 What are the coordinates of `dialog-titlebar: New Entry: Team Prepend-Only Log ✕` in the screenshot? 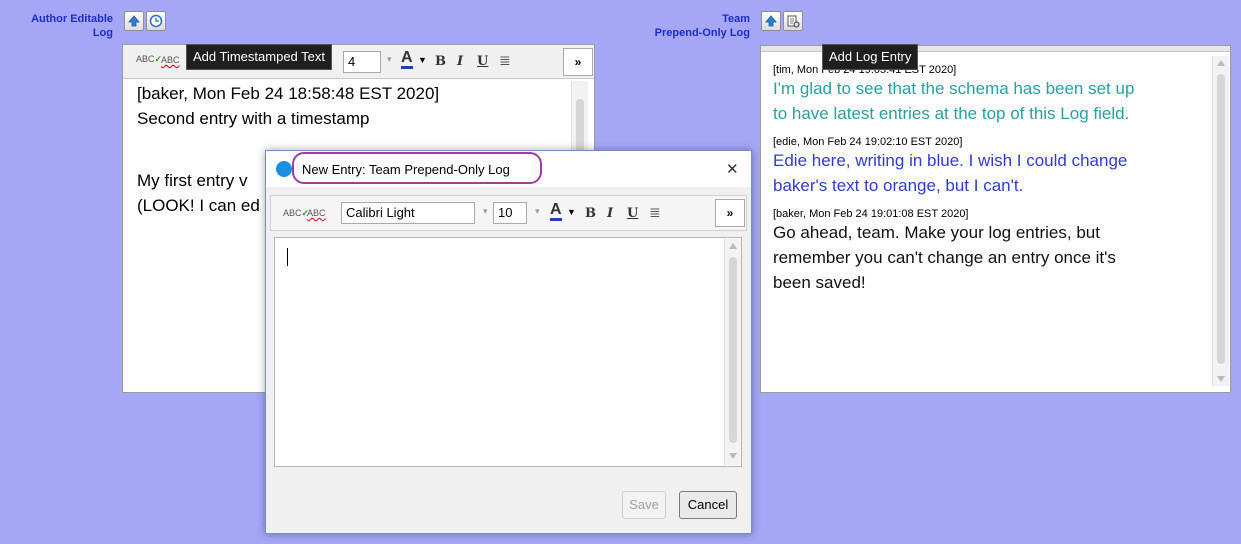 It's located at (508, 169).